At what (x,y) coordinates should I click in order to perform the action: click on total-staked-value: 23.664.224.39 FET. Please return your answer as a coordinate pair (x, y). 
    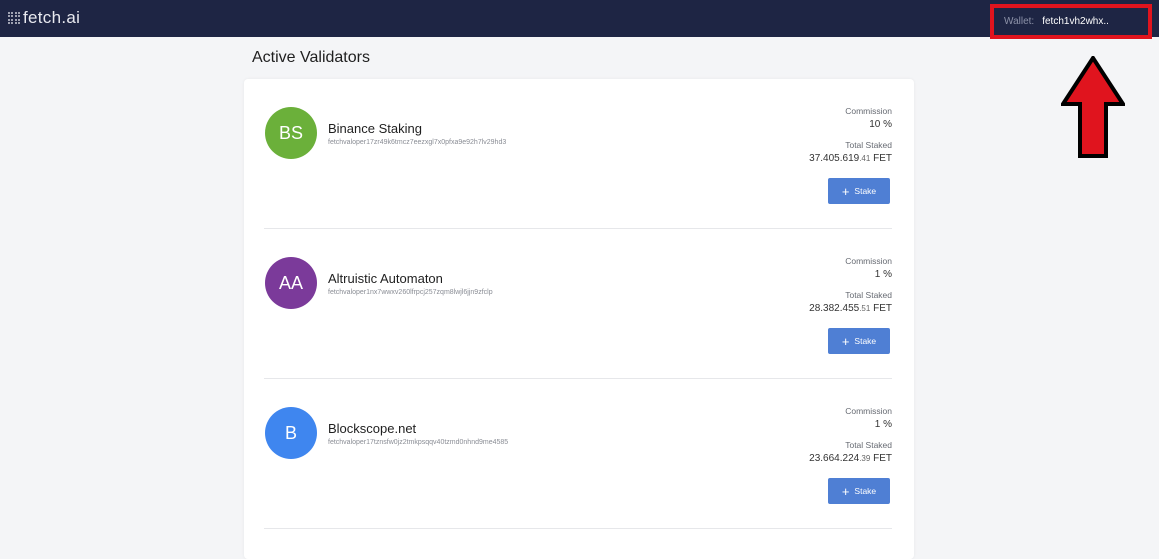
    Looking at the image, I should click on (850, 458).